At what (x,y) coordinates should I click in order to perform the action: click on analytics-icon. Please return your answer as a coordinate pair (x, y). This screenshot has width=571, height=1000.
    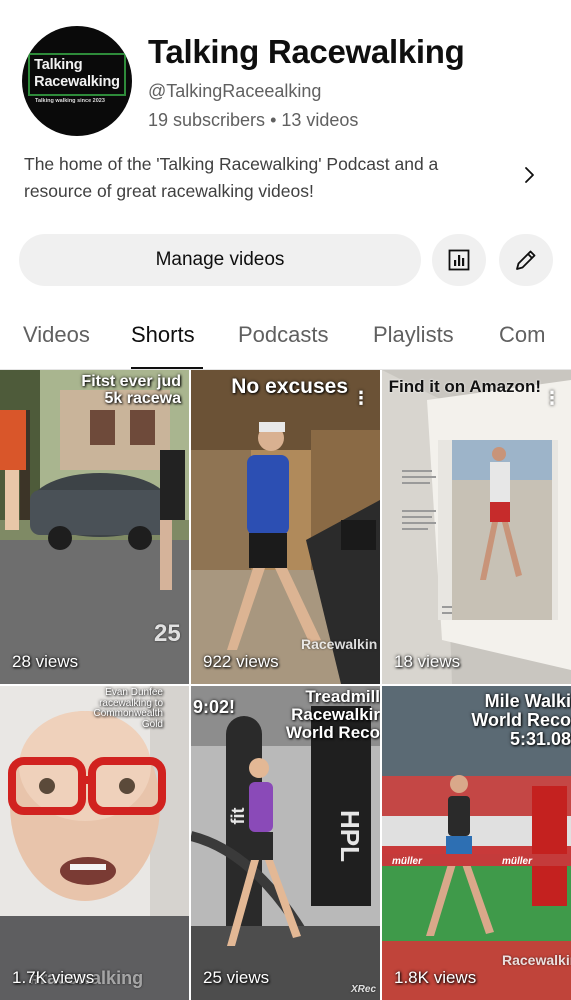
    Looking at the image, I should click on (459, 260).